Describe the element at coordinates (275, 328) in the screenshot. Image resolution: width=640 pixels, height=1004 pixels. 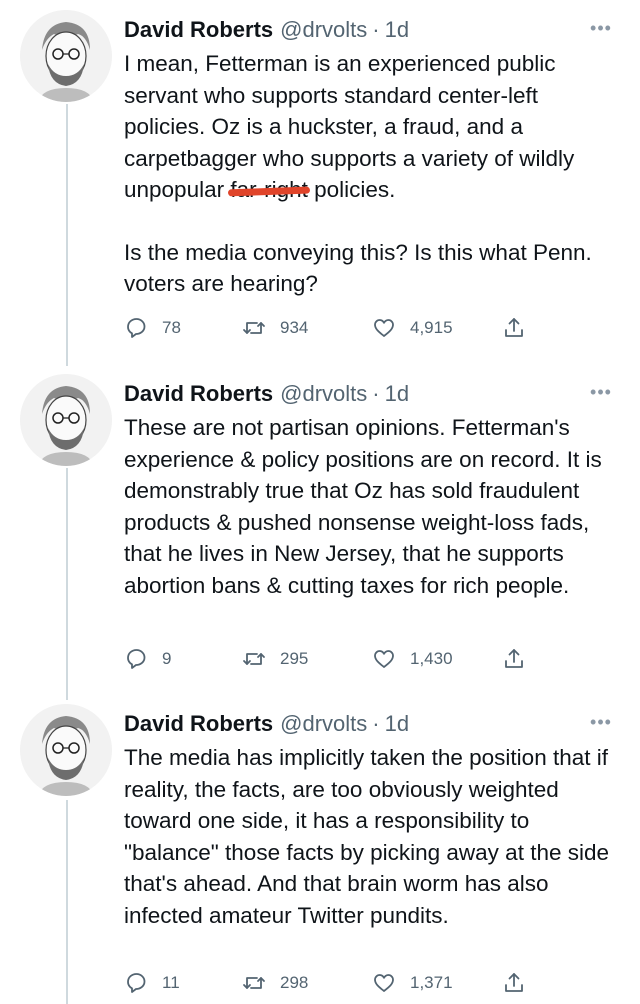
I see `retweet-button: 934` at that location.